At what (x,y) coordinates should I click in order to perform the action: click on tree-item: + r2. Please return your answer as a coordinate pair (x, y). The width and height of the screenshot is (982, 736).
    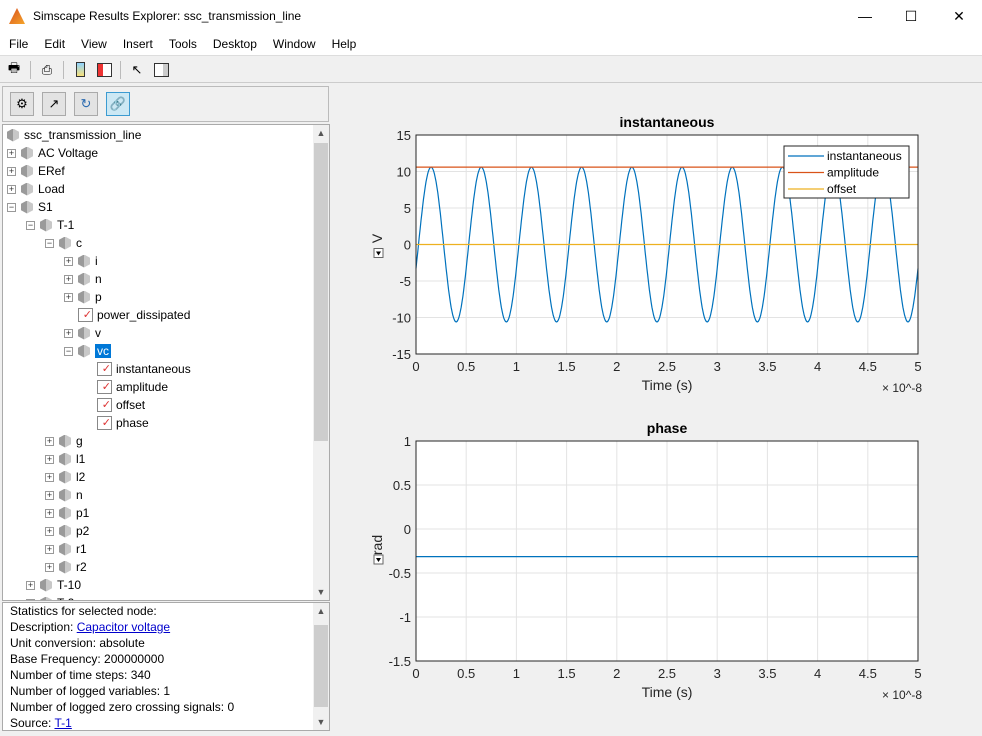
    Looking at the image, I should click on (66, 567).